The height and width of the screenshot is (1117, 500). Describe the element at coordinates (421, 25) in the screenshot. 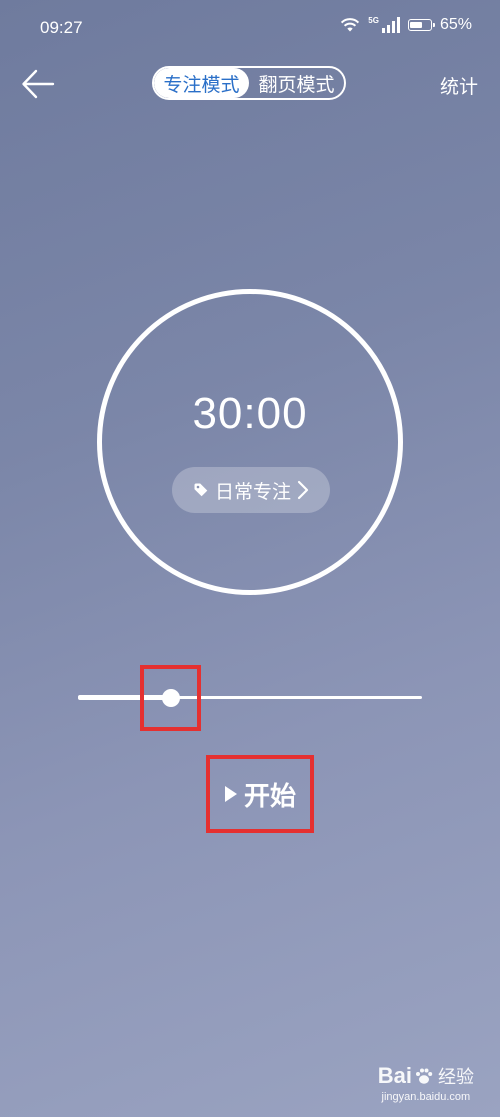

I see `battery-icon` at that location.